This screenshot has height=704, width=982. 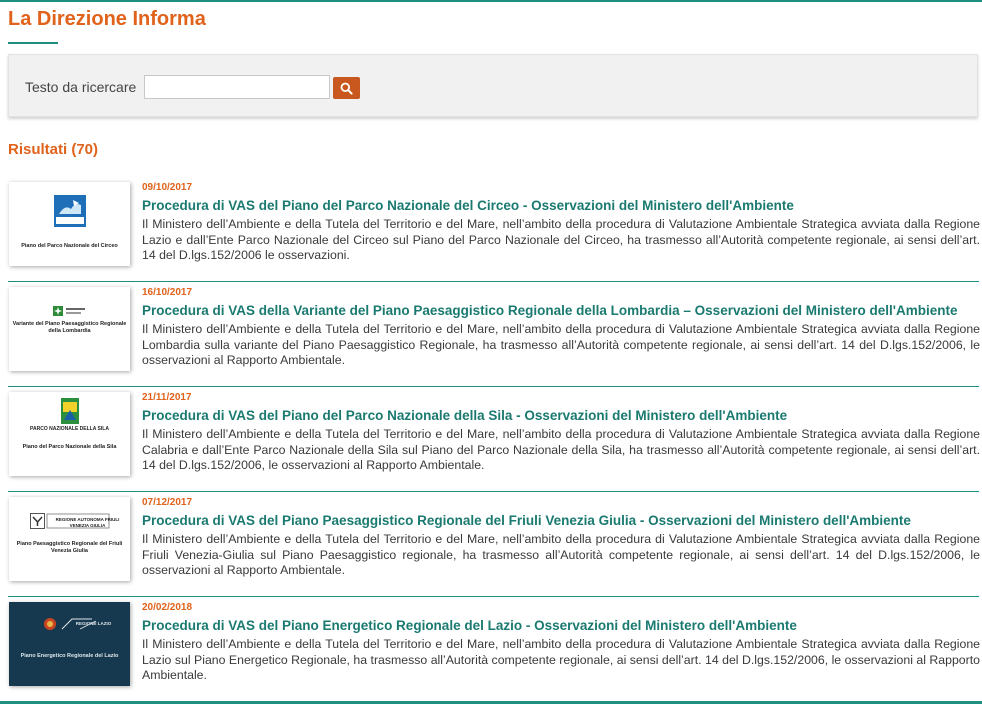 What do you see at coordinates (107, 19) in the screenshot?
I see `page-title: La Direzione Informa` at bounding box center [107, 19].